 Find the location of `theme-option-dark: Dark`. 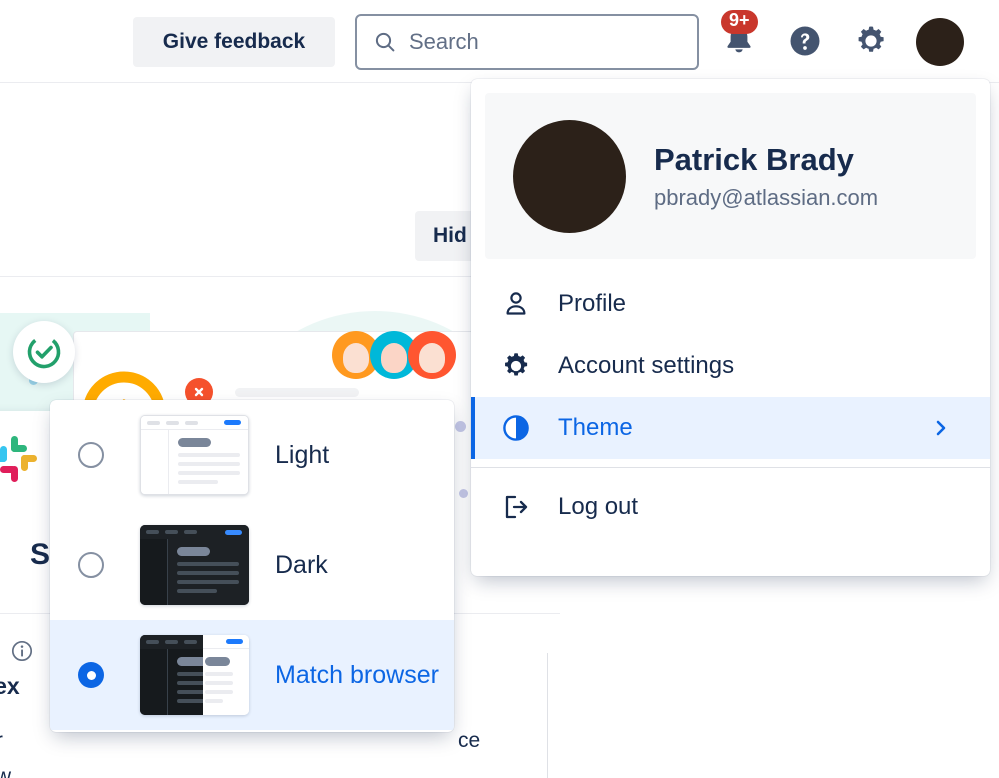

theme-option-dark: Dark is located at coordinates (252, 565).